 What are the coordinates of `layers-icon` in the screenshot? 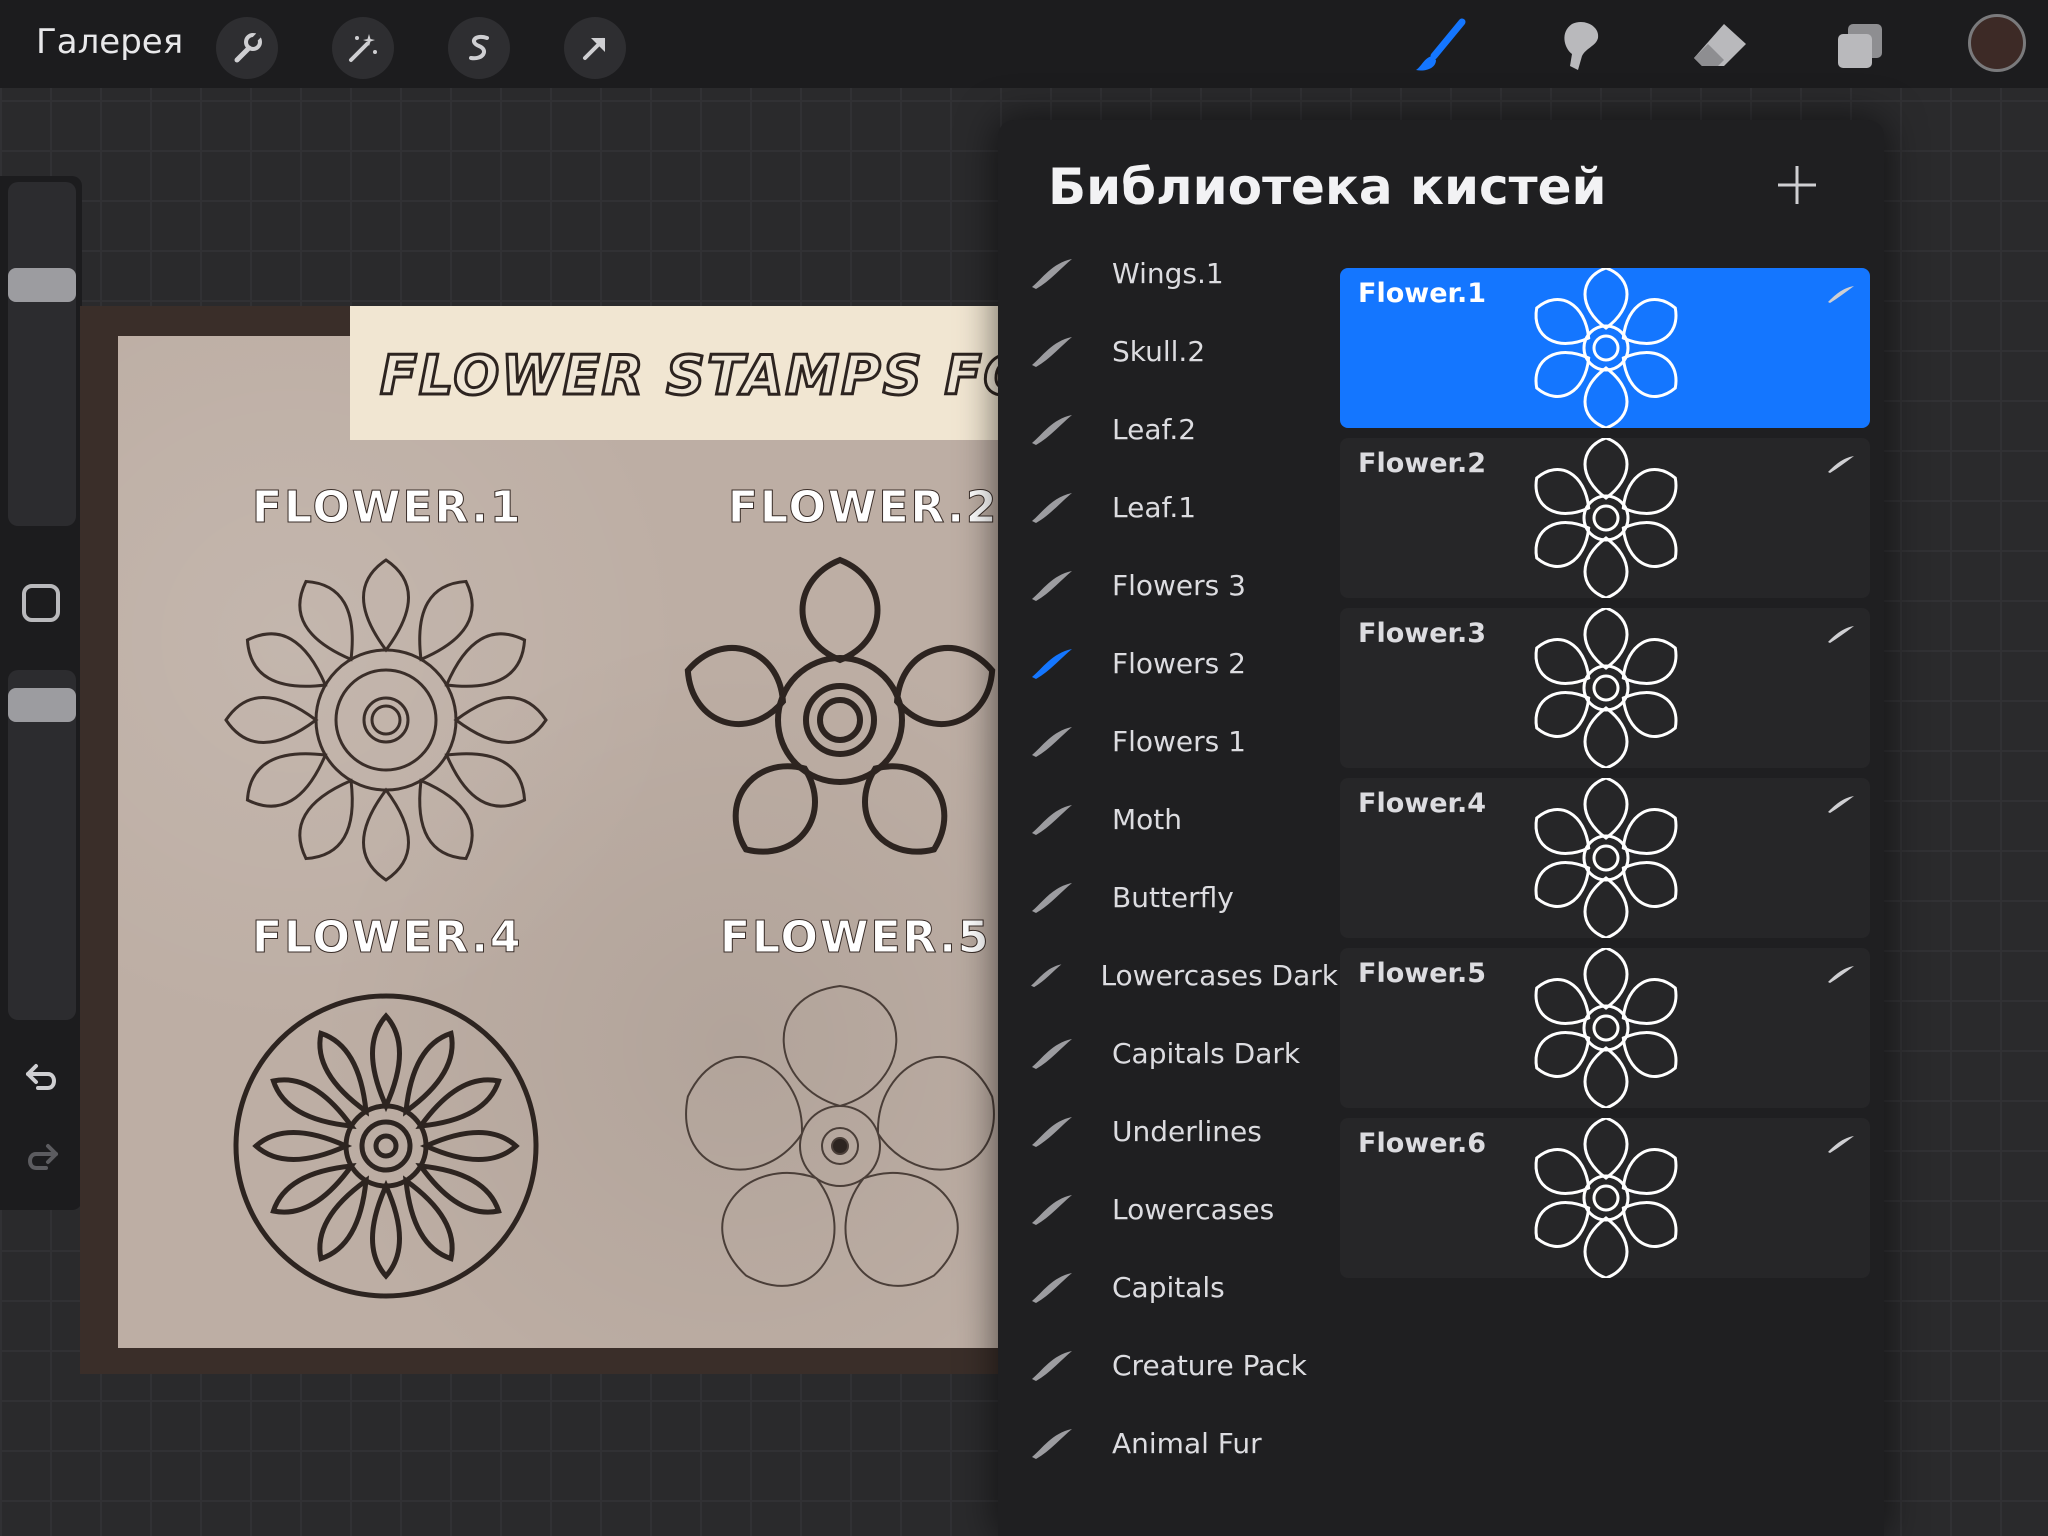 It's located at (1860, 46).